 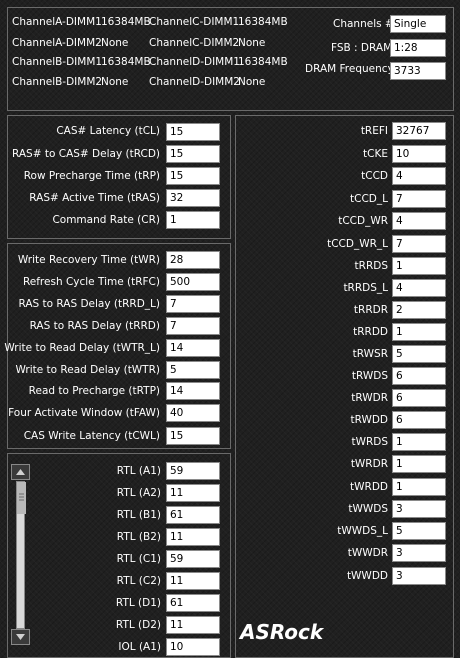 What do you see at coordinates (193, 603) in the screenshot?
I see `rtl-d1-field: 61` at bounding box center [193, 603].